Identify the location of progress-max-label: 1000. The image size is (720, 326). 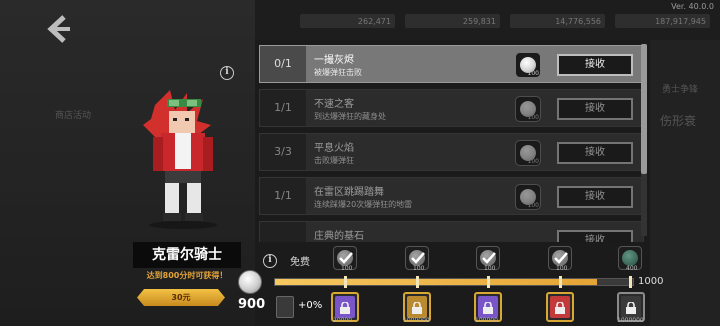
(651, 281).